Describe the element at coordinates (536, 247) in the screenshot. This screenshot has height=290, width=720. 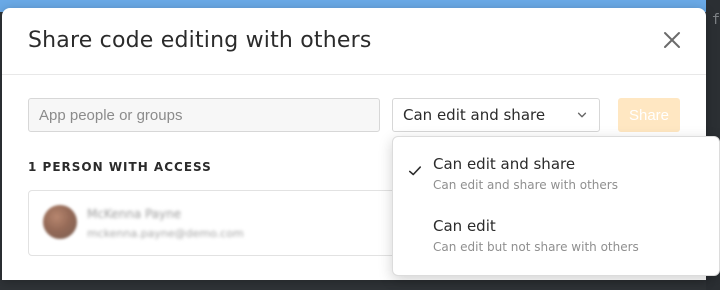
I see `permission-option-description: Can edit but not share with others` at that location.